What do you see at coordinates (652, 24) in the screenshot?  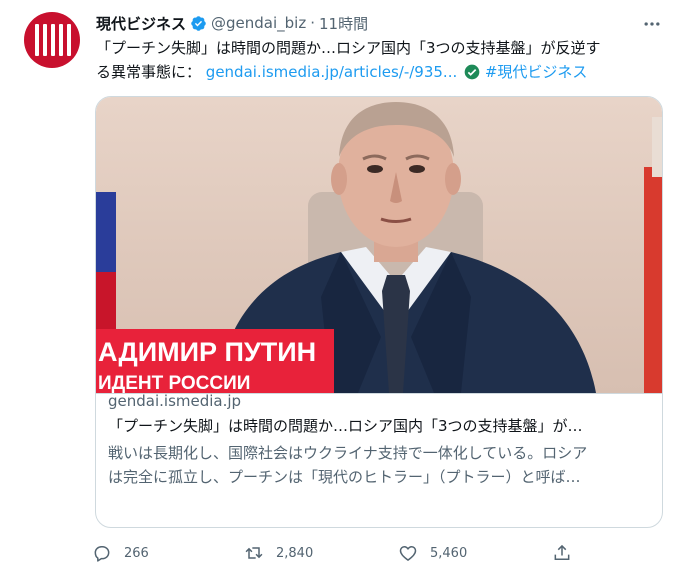 I see `more-icon` at bounding box center [652, 24].